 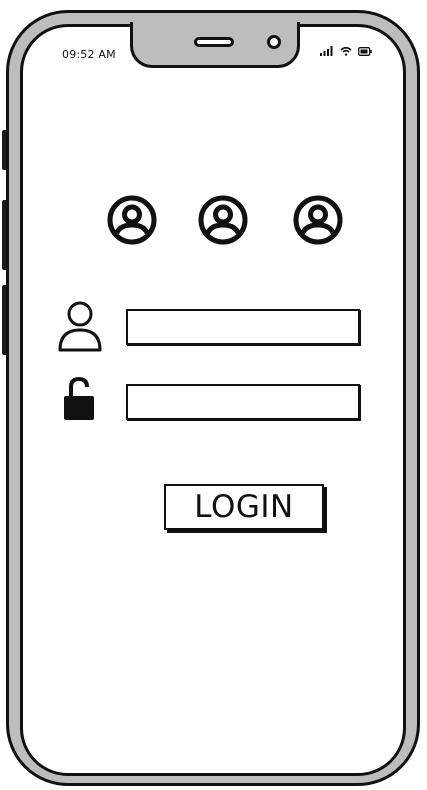 I want to click on user-outline-icon, so click(x=80, y=326).